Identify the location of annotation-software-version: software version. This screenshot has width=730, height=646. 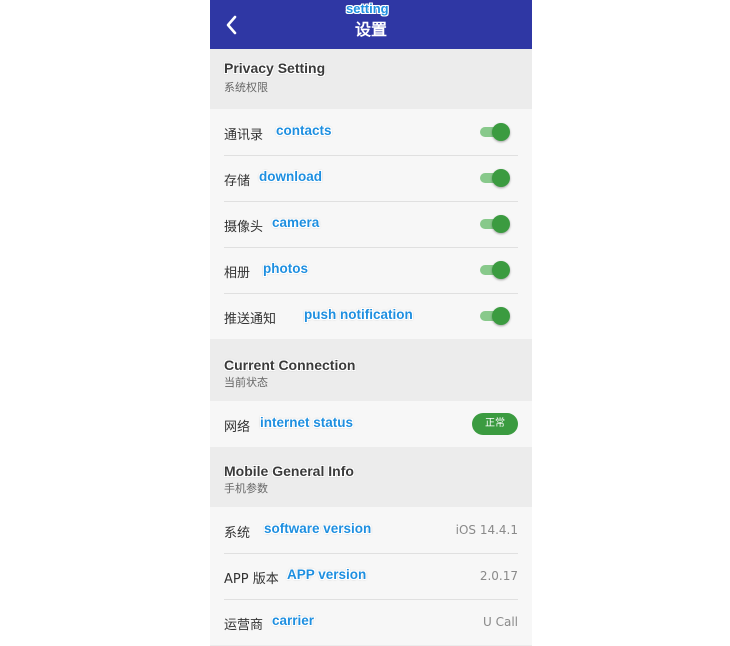
(318, 528).